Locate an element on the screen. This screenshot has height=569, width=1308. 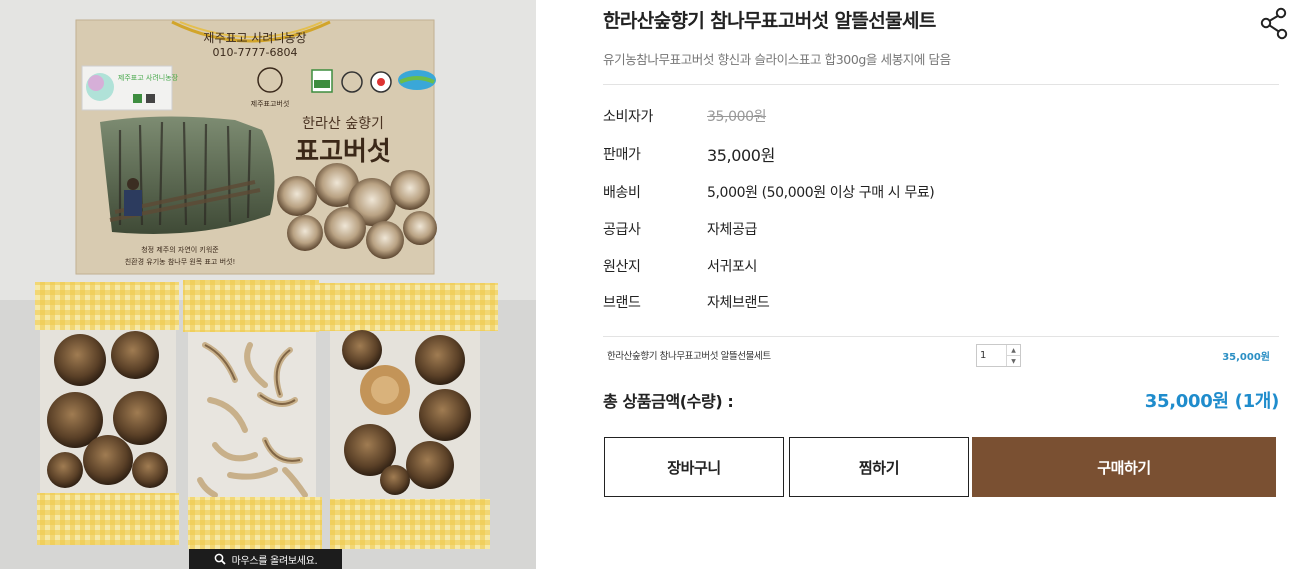
info-label: 판매가 is located at coordinates (622, 155).